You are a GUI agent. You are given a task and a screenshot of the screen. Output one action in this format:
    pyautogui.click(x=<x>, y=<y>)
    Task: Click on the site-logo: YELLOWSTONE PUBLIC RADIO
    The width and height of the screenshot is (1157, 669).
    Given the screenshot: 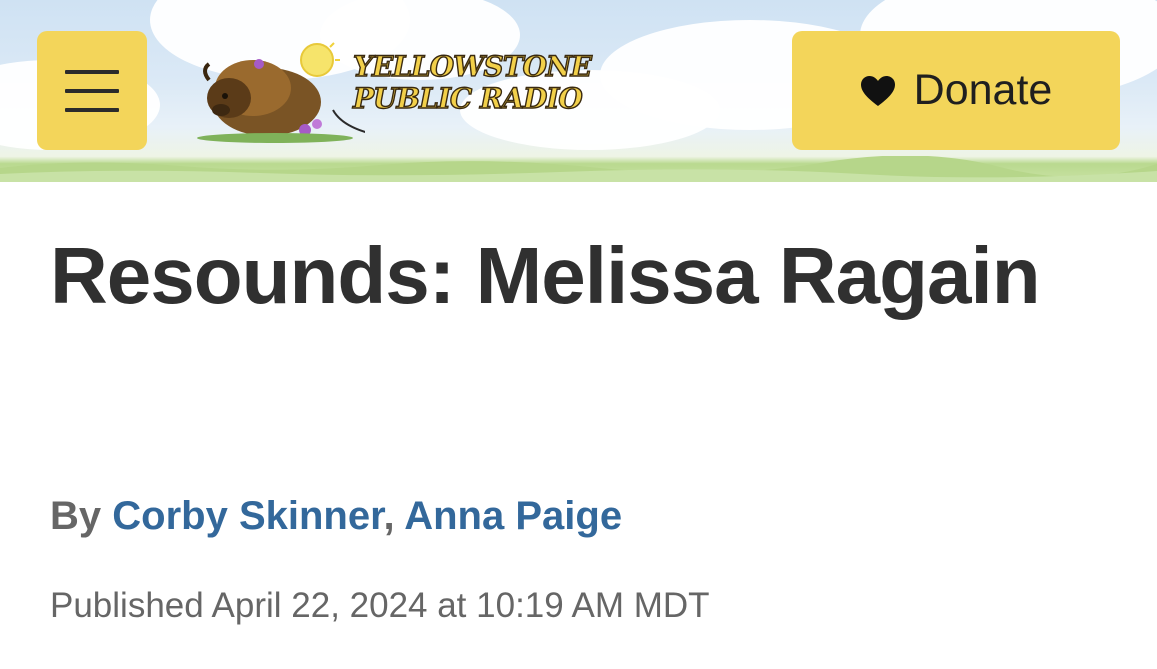 What is the action you would take?
    pyautogui.click(x=394, y=92)
    